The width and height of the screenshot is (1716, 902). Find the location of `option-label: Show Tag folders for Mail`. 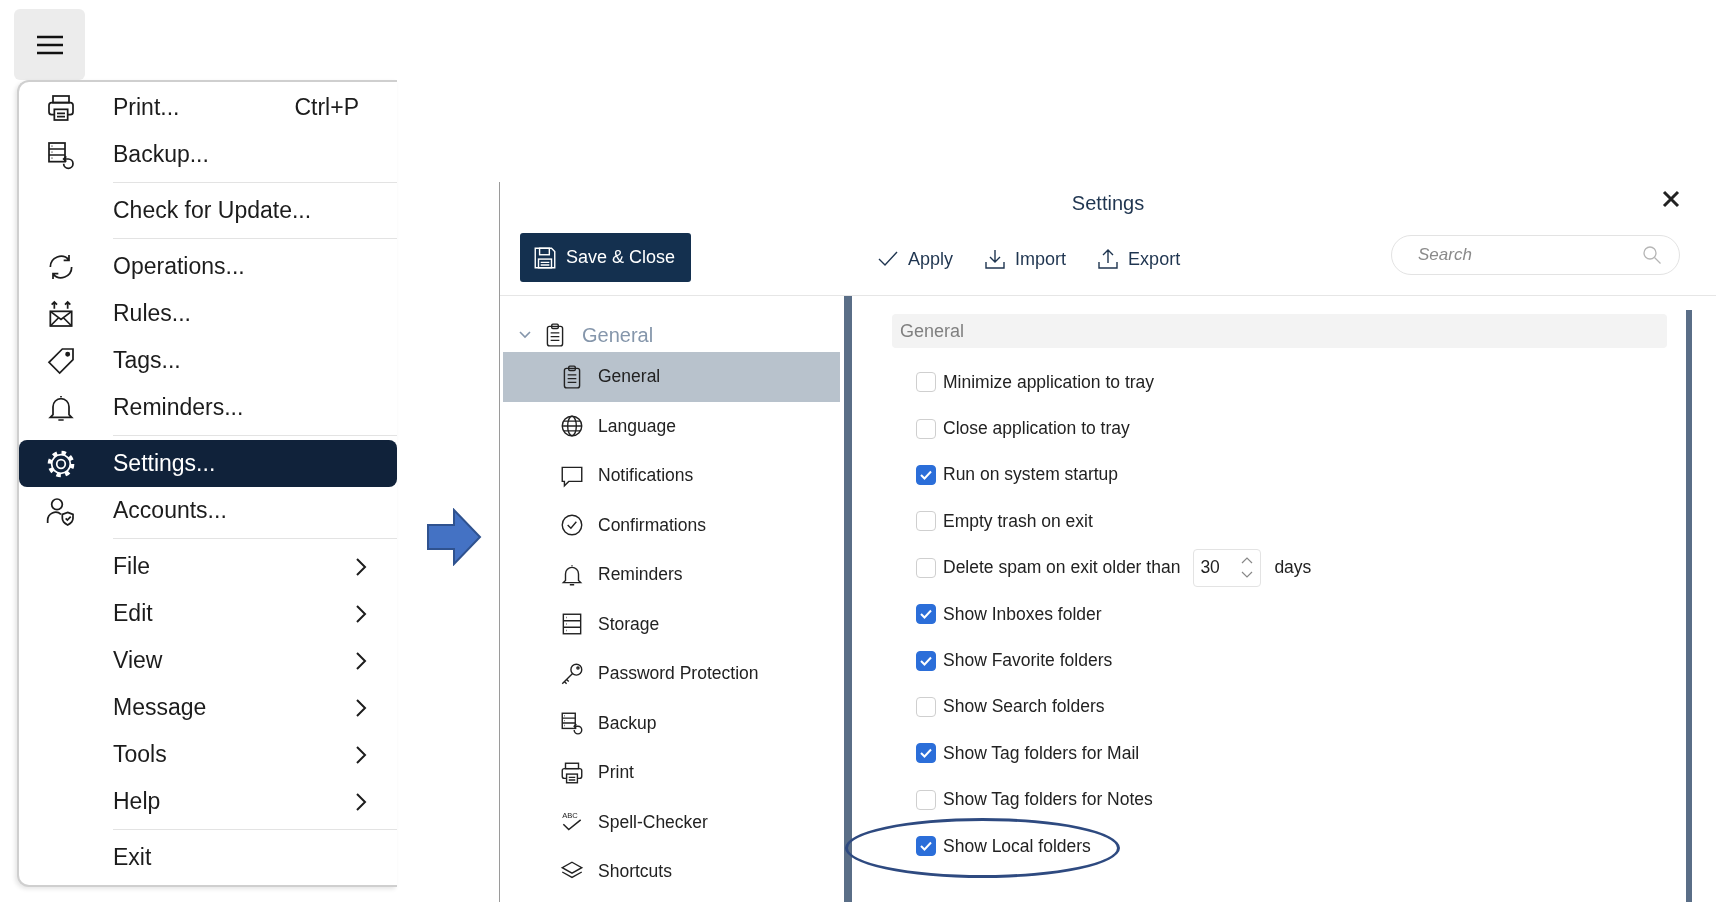

option-label: Show Tag folders for Mail is located at coordinates (1041, 753).